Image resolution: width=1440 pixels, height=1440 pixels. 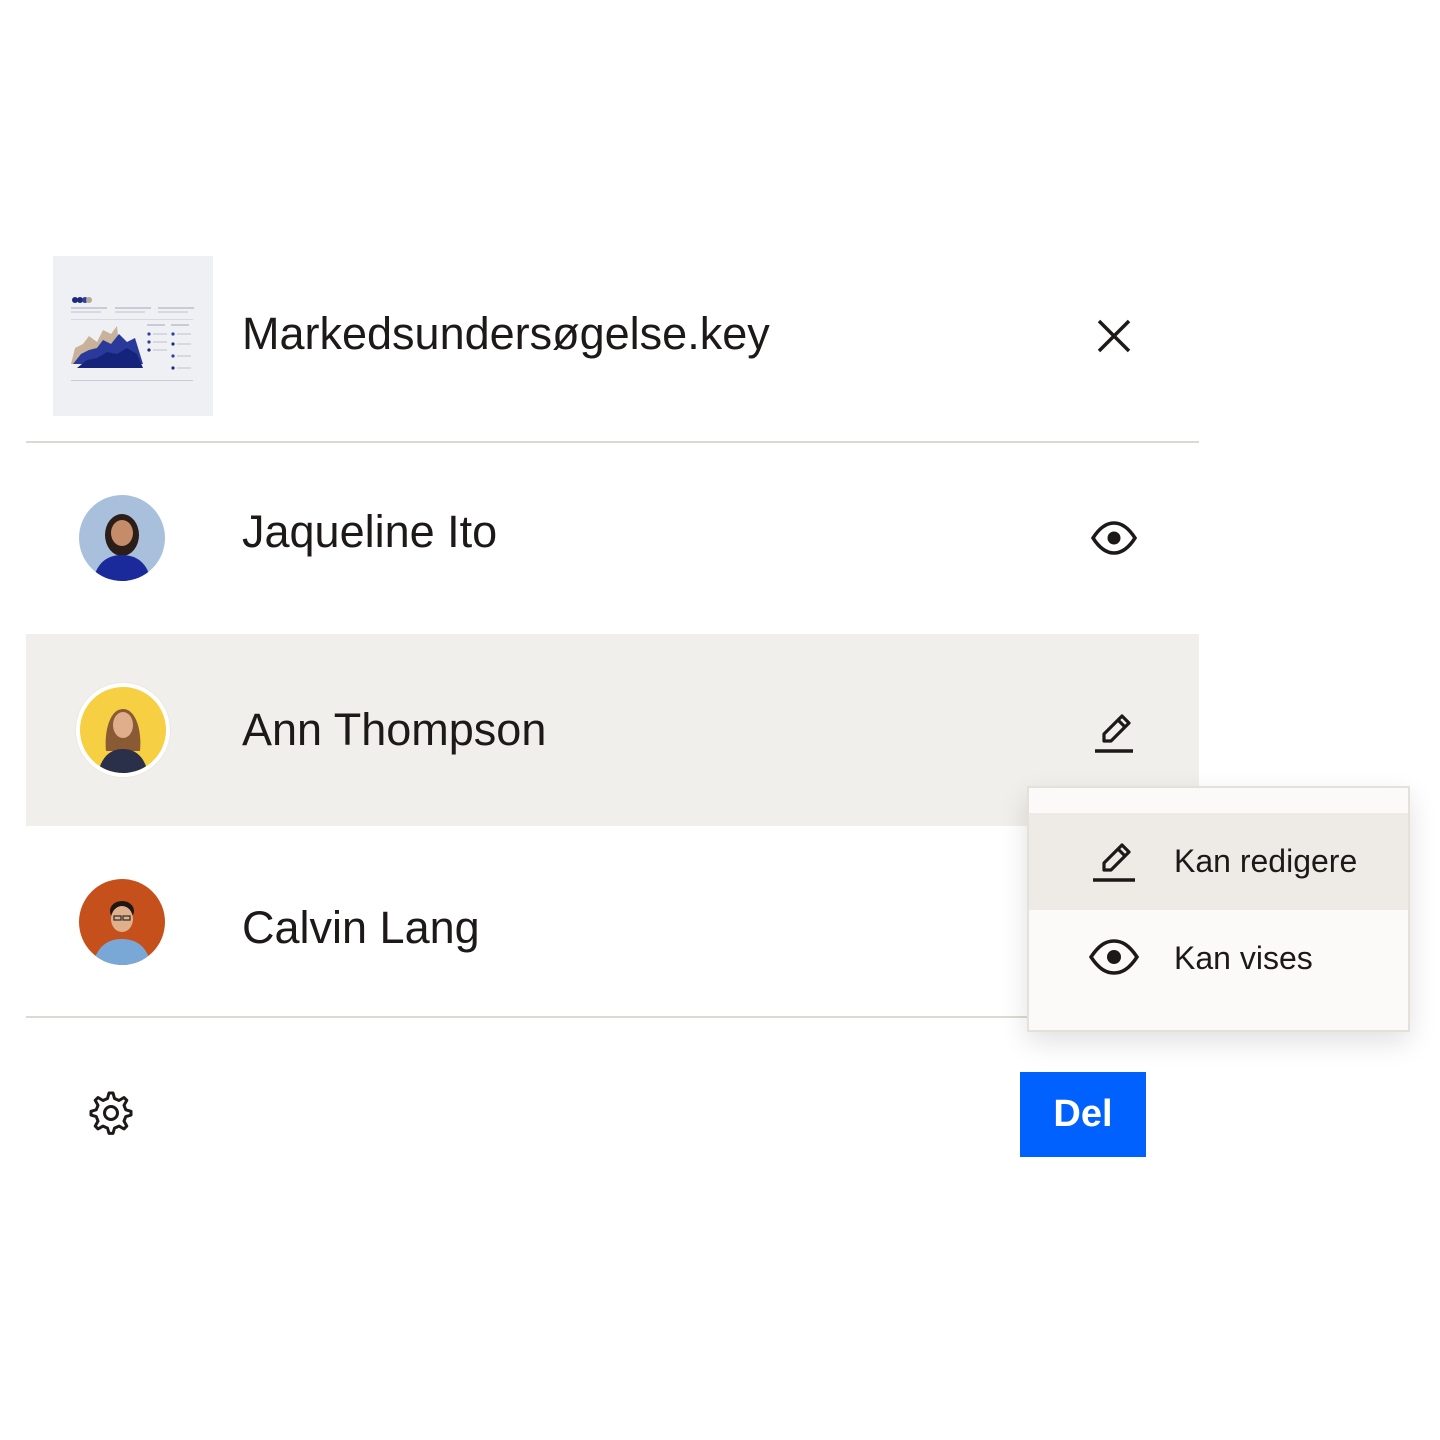 I want to click on menu-item-can-view: Kan vises, so click(x=1218, y=958).